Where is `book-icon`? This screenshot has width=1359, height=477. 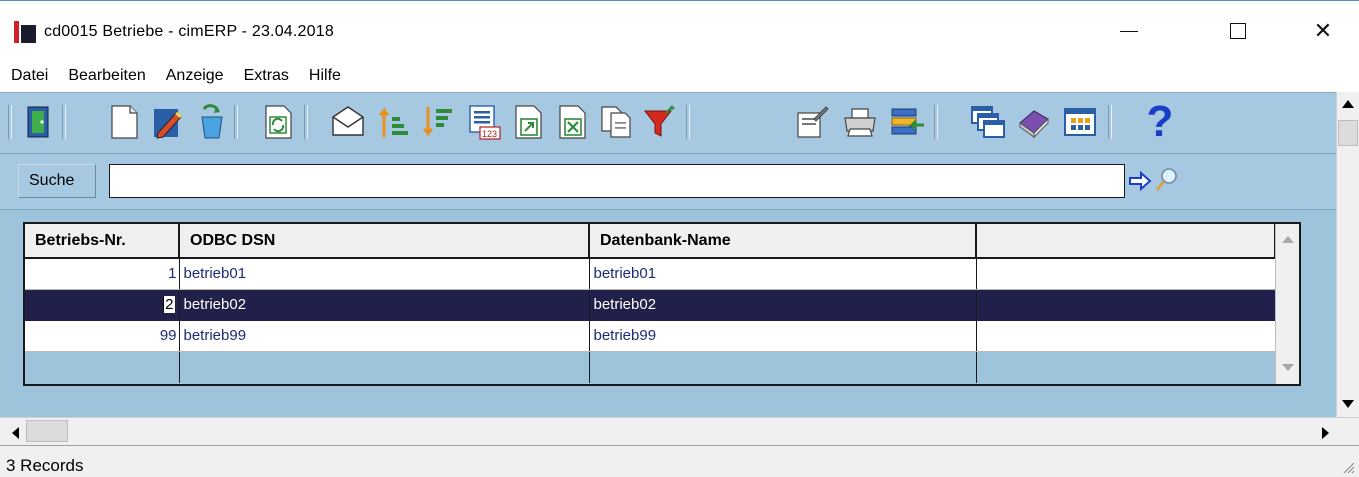 book-icon is located at coordinates (1034, 122).